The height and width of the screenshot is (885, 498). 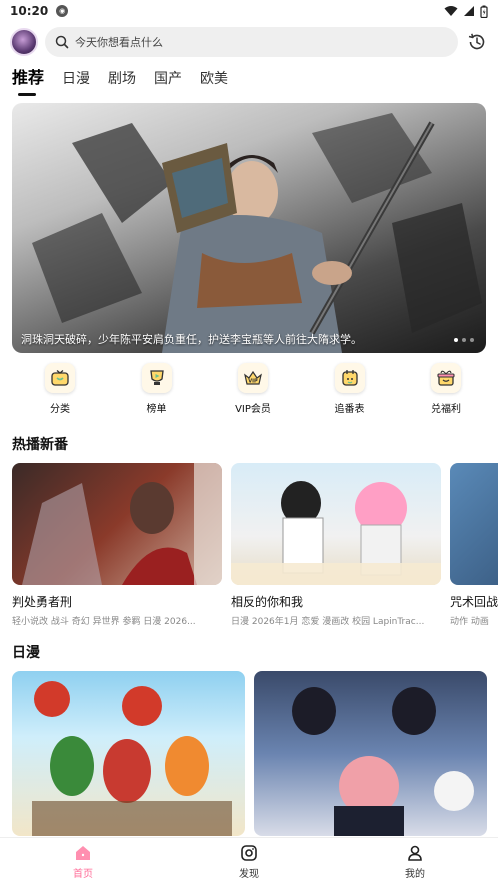 I want to click on shortcut-label: 兑福利, so click(x=446, y=409).